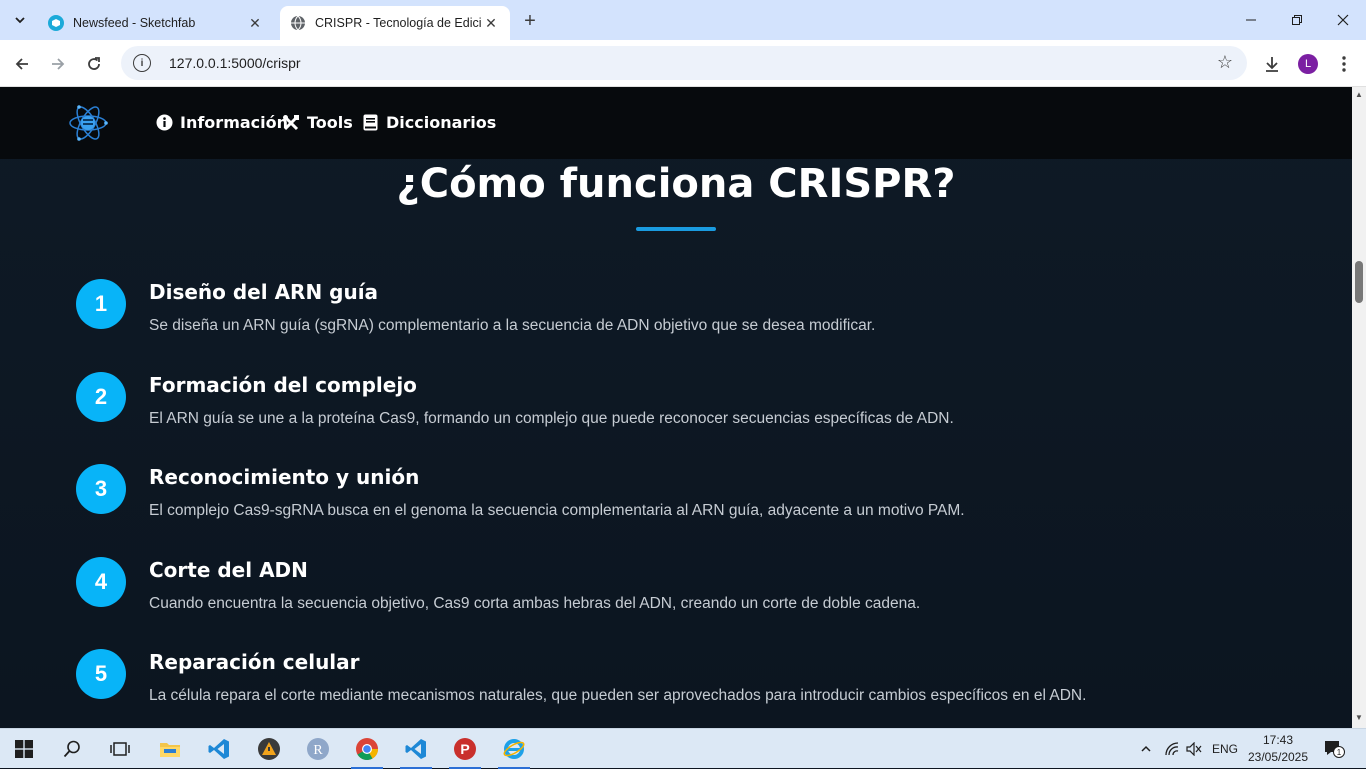 This screenshot has height=769, width=1366. I want to click on chrome-icon, so click(367, 749).